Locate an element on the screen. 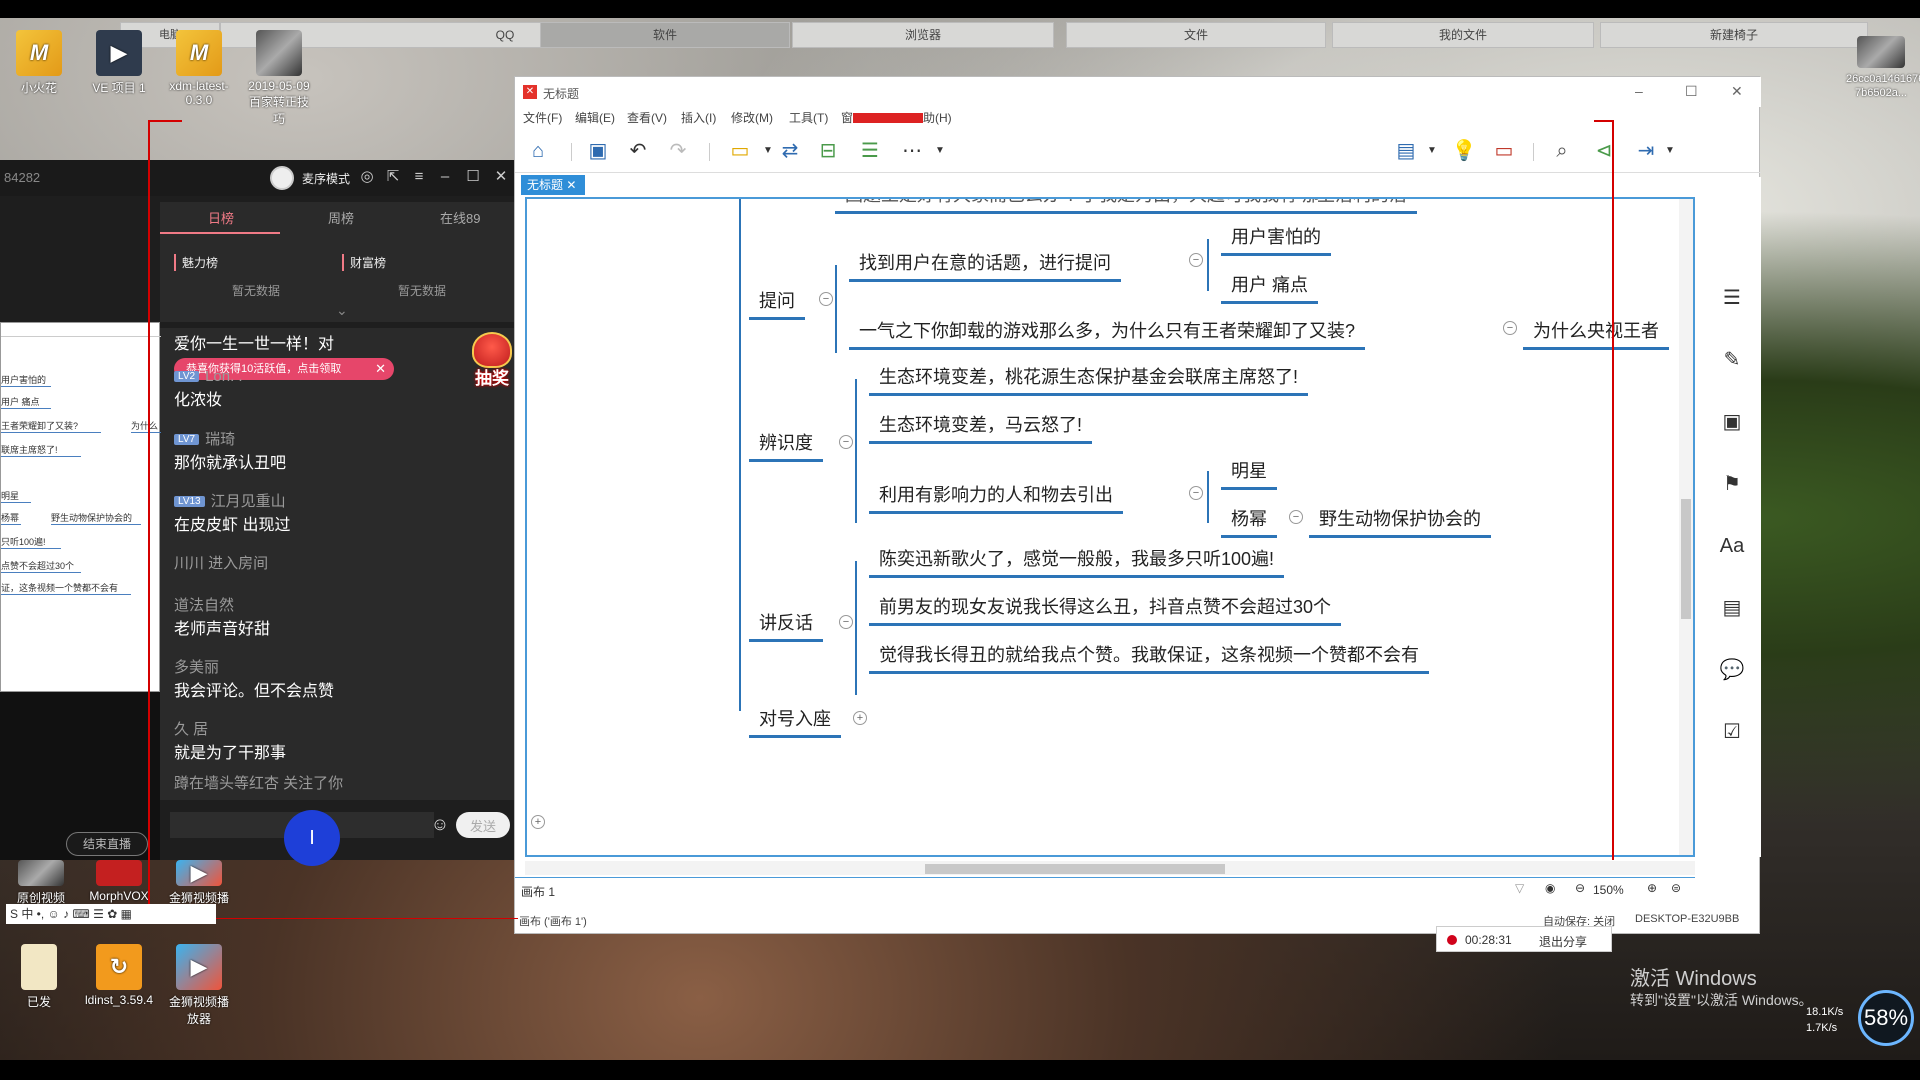  minimize-icon: – is located at coordinates (1639, 91).